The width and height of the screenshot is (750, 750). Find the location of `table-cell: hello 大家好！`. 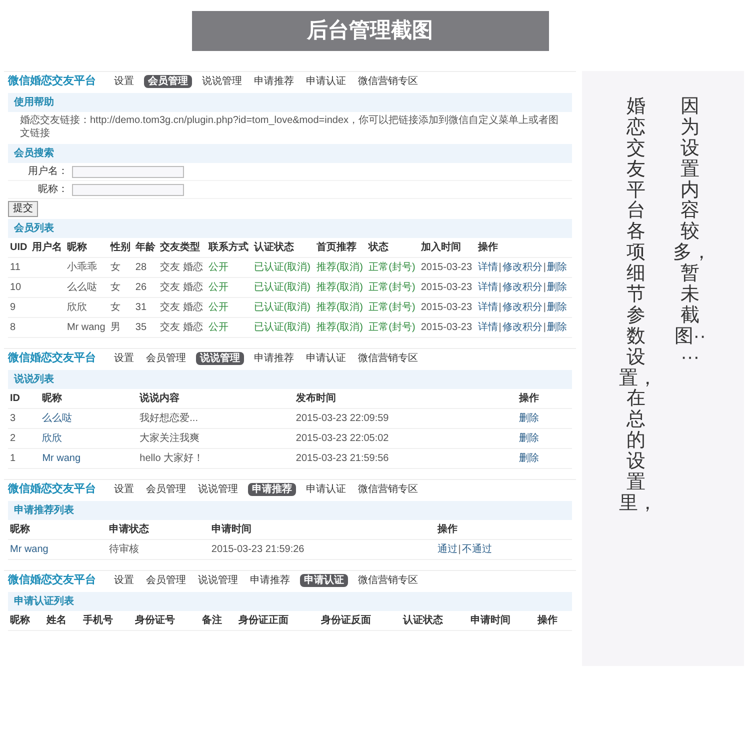

table-cell: hello 大家好！ is located at coordinates (172, 458).